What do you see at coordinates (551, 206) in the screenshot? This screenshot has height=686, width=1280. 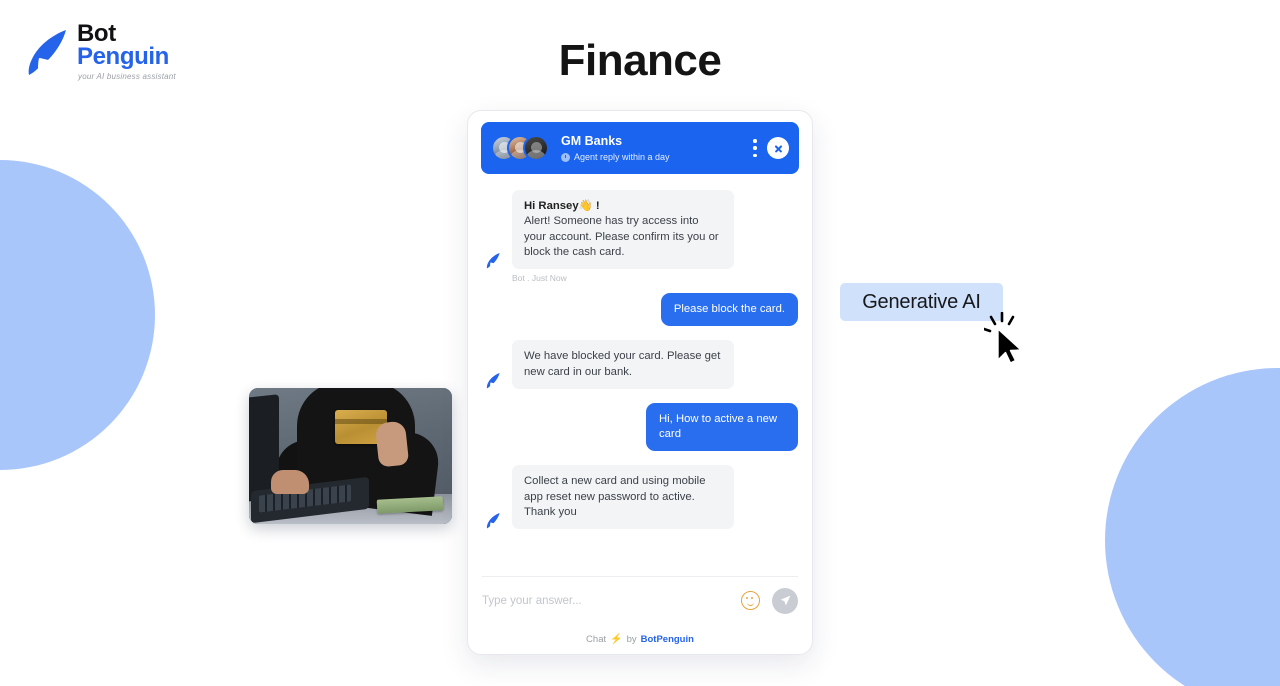 I see `greeting-text: Hi Ransey` at bounding box center [551, 206].